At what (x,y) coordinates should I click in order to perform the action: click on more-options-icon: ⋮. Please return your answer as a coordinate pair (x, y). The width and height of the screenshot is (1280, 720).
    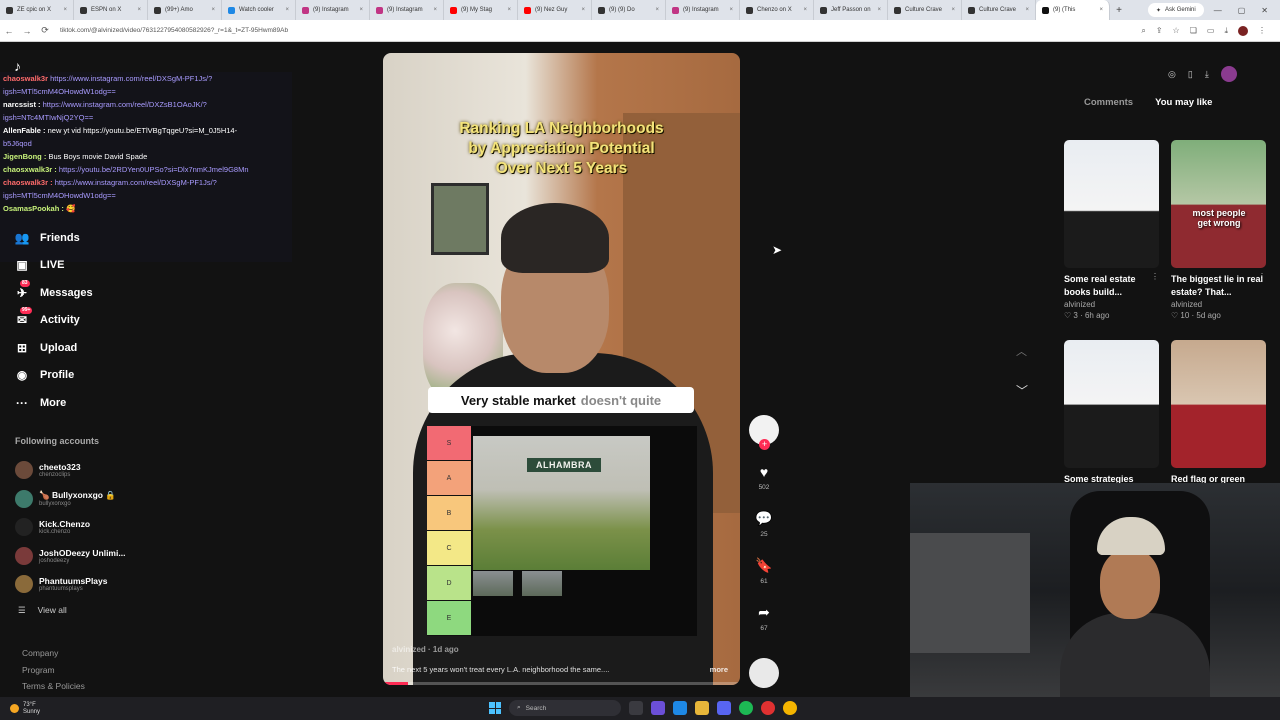
    Looking at the image, I should click on (1262, 276).